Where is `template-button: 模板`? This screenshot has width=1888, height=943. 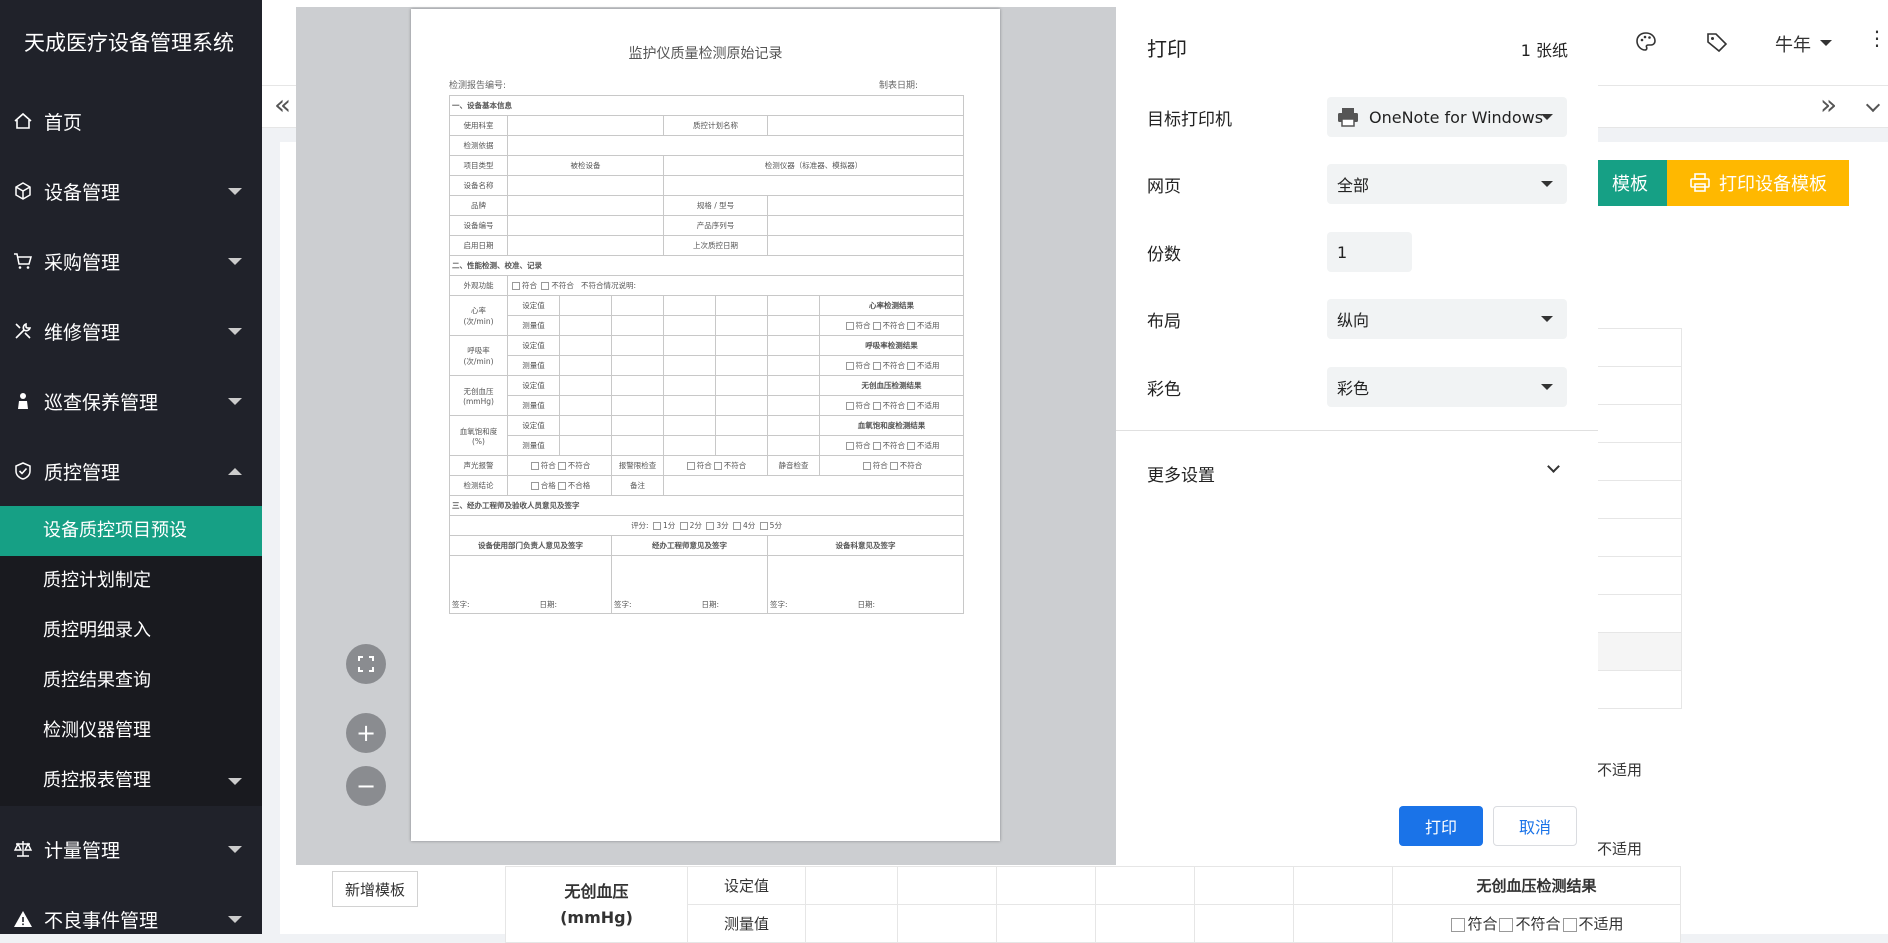 template-button: 模板 is located at coordinates (1630, 183).